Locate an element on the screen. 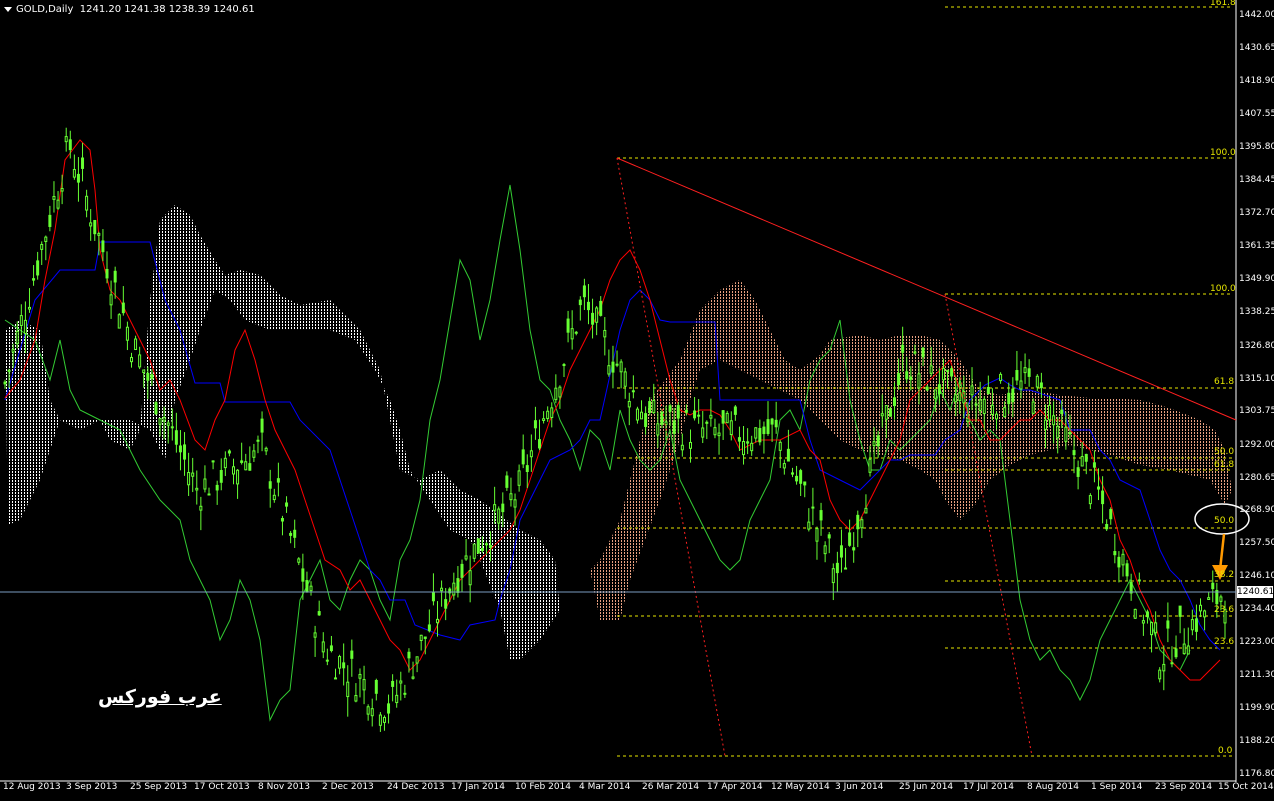  x-tick-label: 15 Oct 2014 is located at coordinates (1246, 787).